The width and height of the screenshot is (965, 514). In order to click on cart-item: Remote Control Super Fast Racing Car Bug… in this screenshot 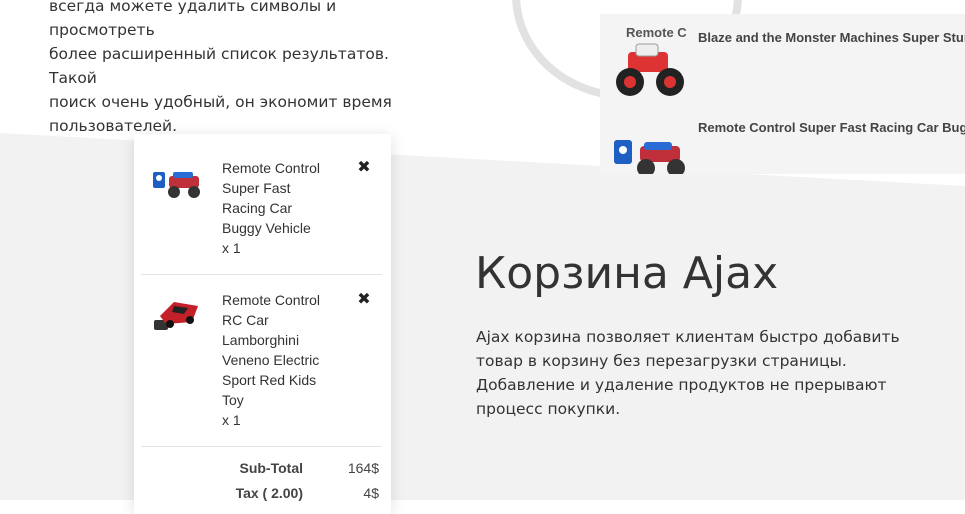, I will do `click(261, 204)`.